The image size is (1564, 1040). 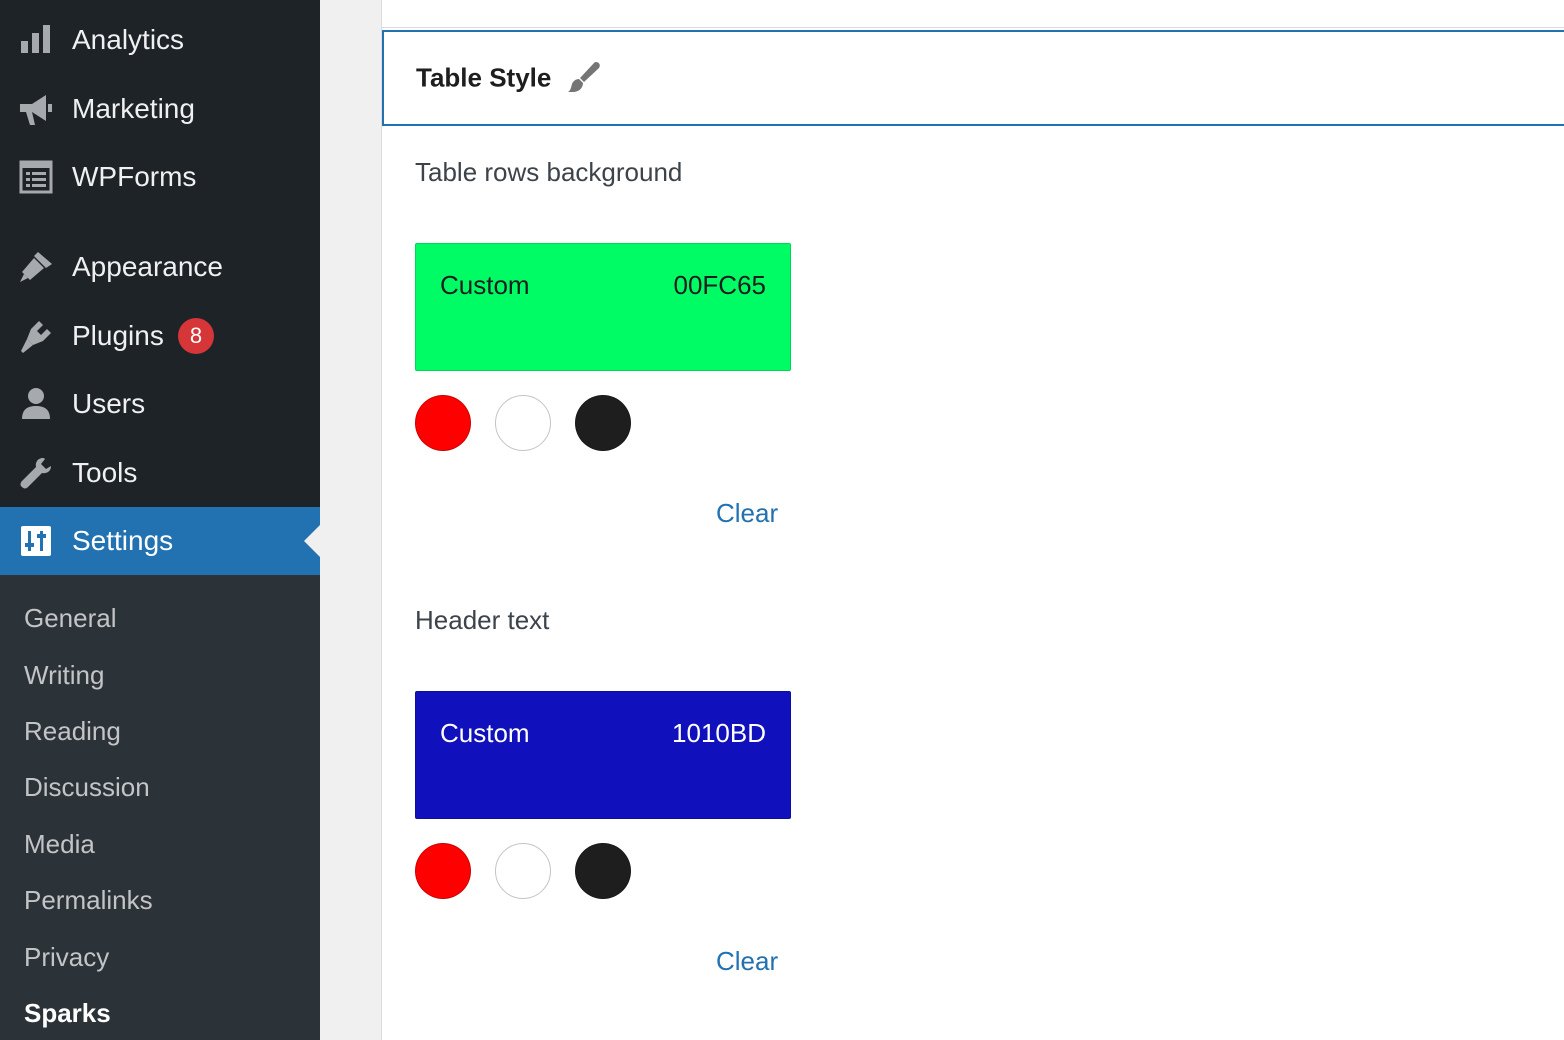 What do you see at coordinates (67, 1013) in the screenshot?
I see `submenu-sparks: Sparks` at bounding box center [67, 1013].